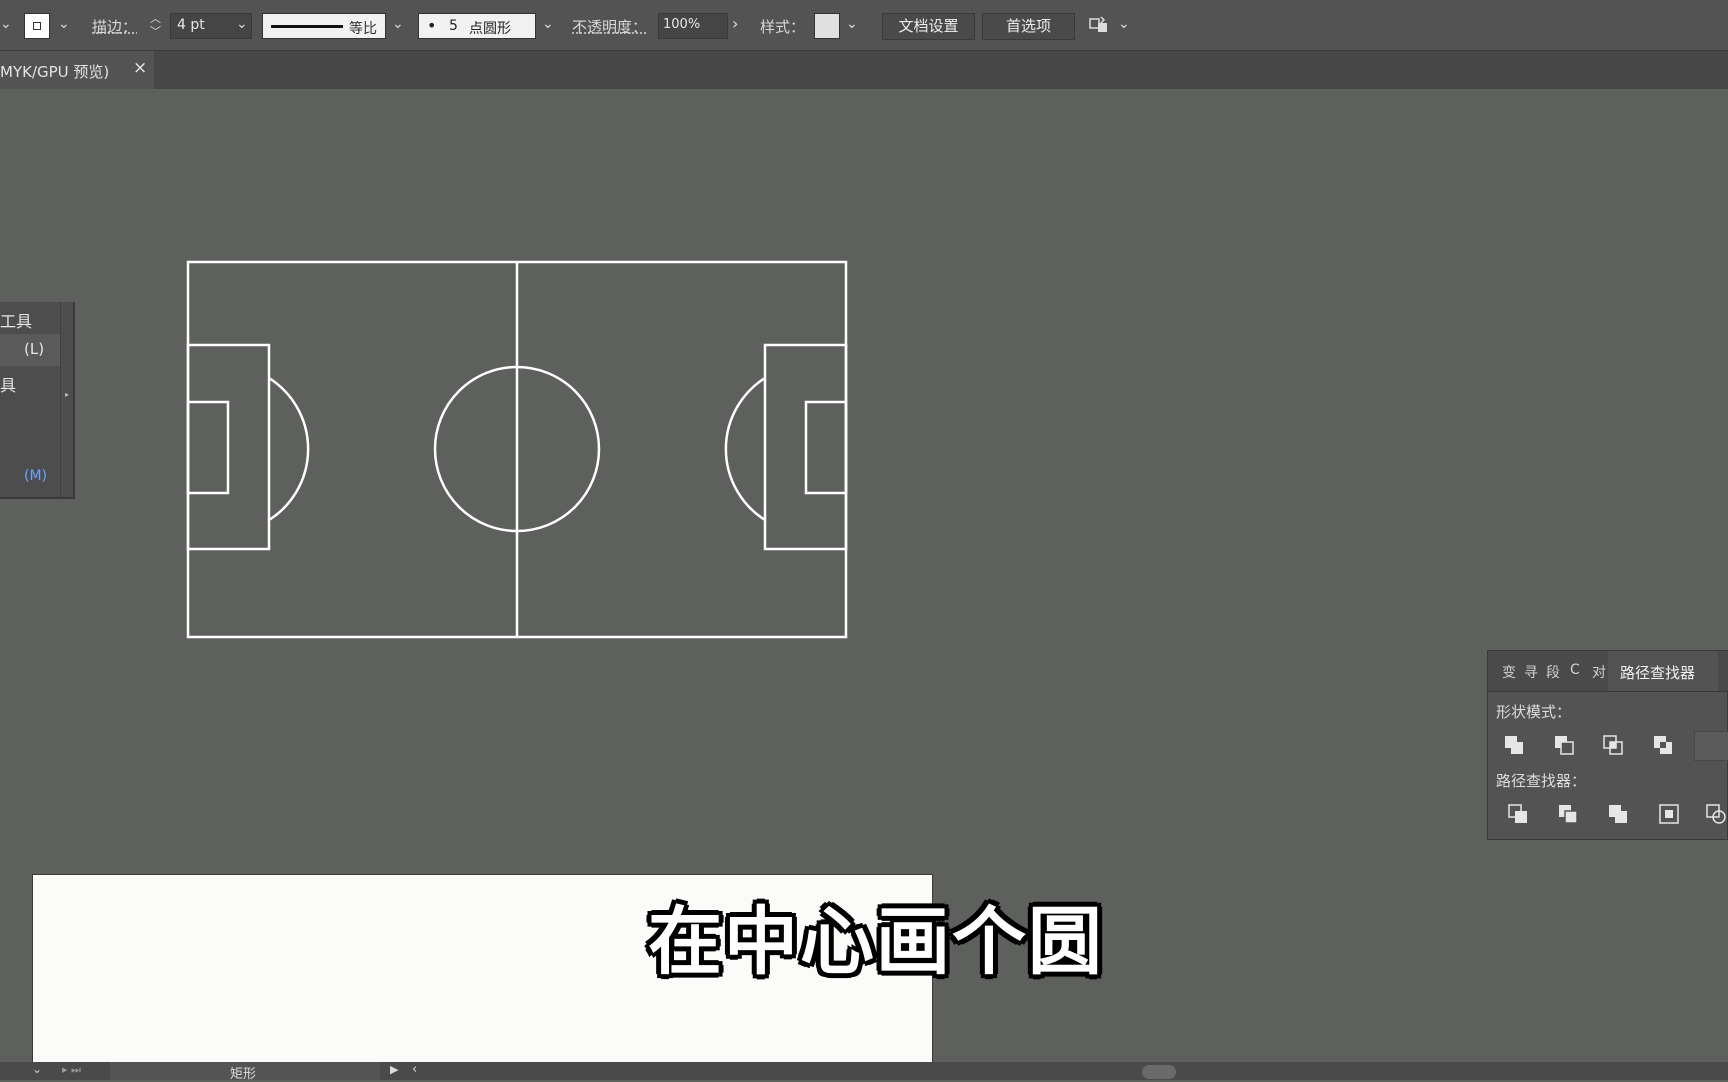 This screenshot has width=1728, height=1082. What do you see at coordinates (1619, 815) in the screenshot?
I see `merge-icon` at bounding box center [1619, 815].